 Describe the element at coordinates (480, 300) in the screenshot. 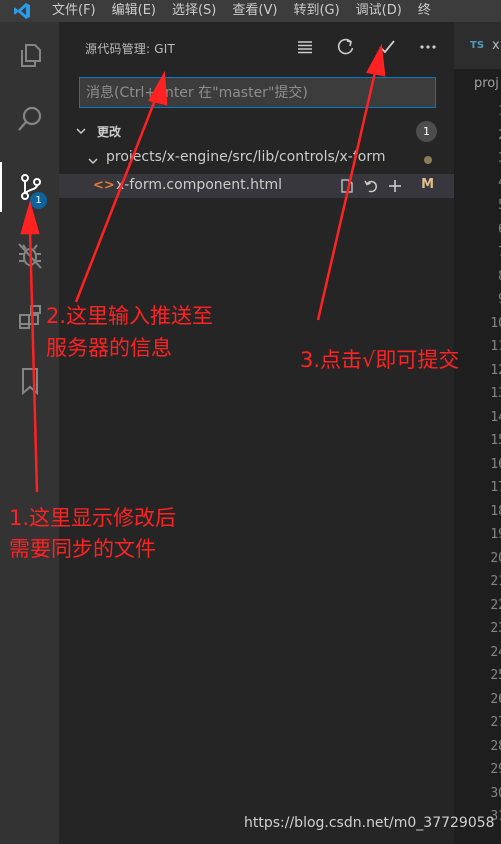

I see `line-number: 9` at that location.